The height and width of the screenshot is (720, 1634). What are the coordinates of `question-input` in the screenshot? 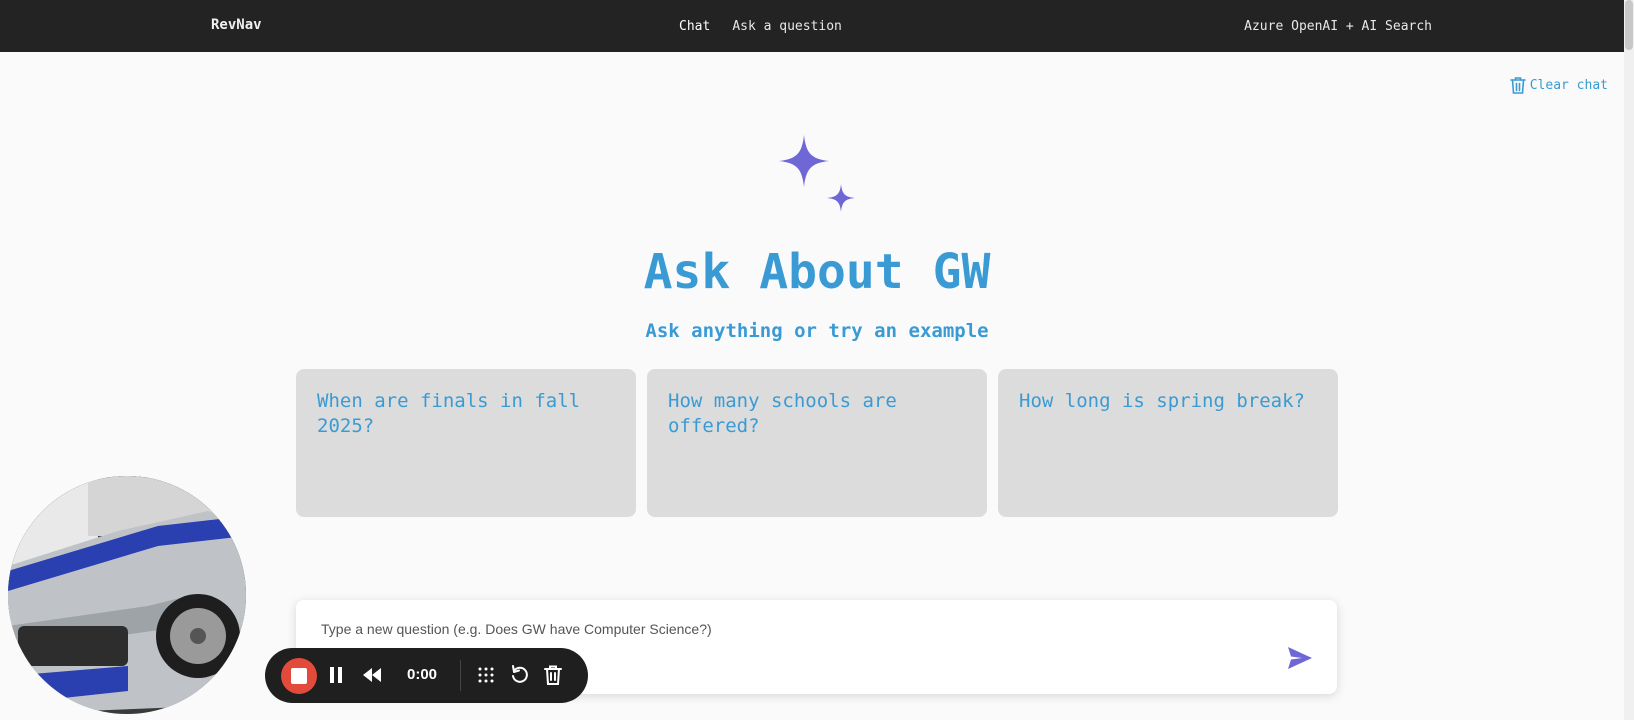 It's located at (771, 629).